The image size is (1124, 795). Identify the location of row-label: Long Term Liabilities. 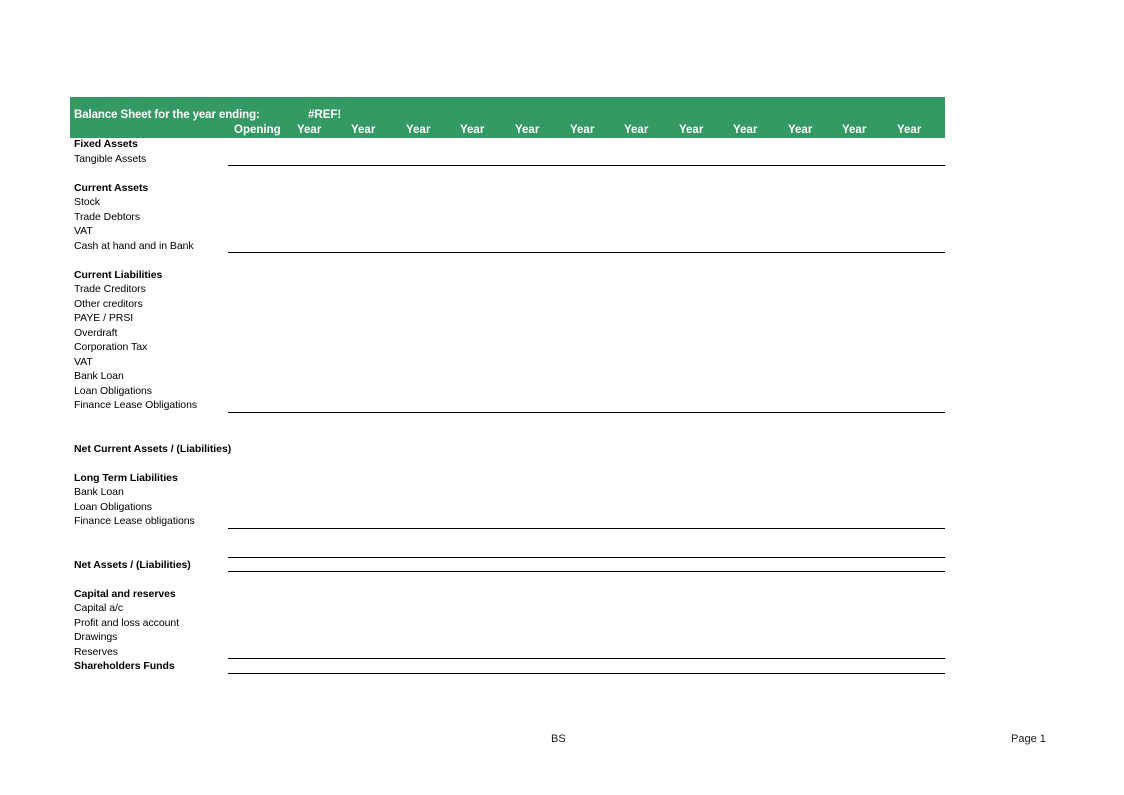
(126, 477).